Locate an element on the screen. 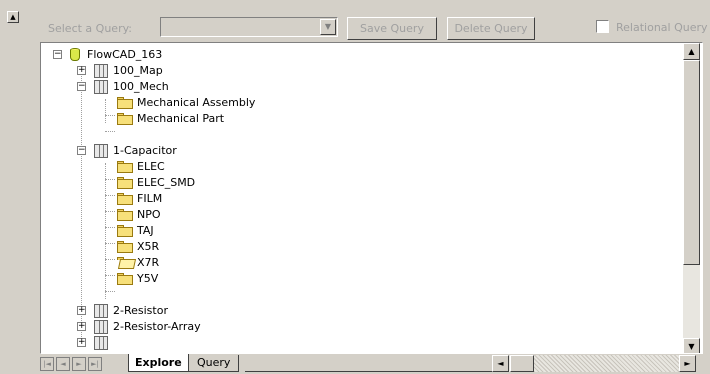 The height and width of the screenshot is (374, 710). save-query-button: Save Query is located at coordinates (392, 28).